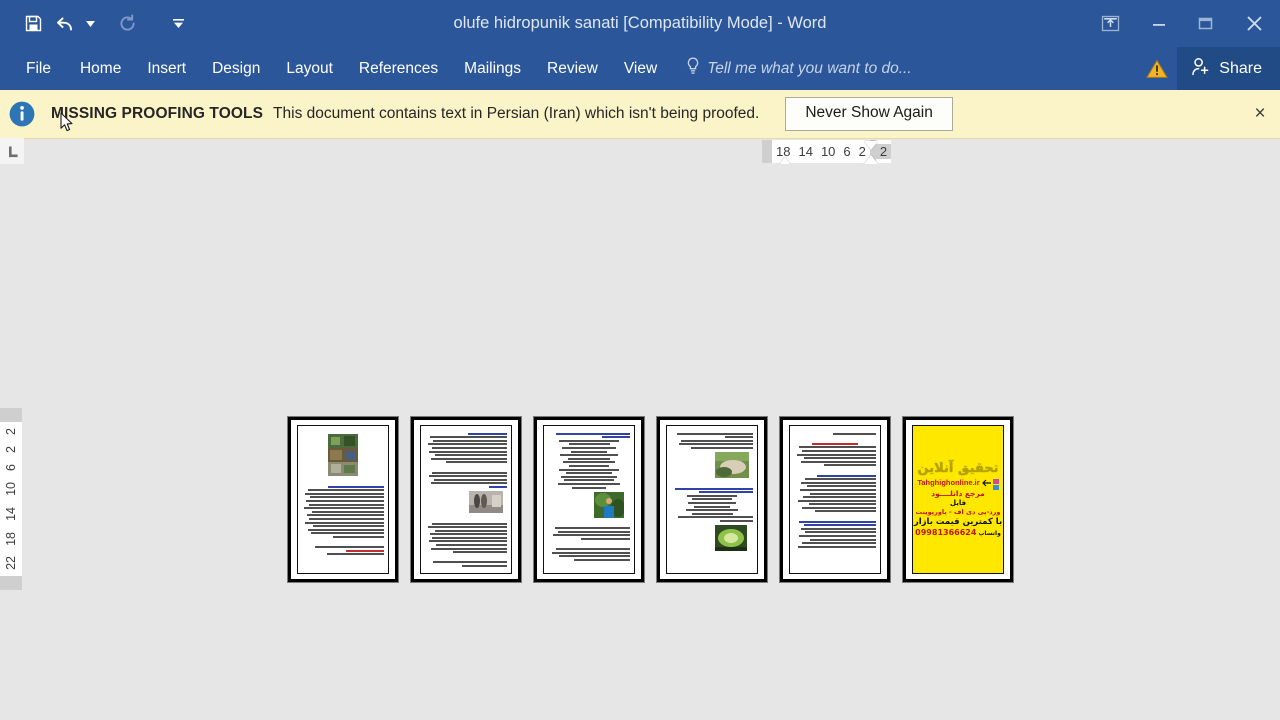 The image size is (1280, 720). I want to click on message-bar-close-icon: ×, so click(1260, 113).